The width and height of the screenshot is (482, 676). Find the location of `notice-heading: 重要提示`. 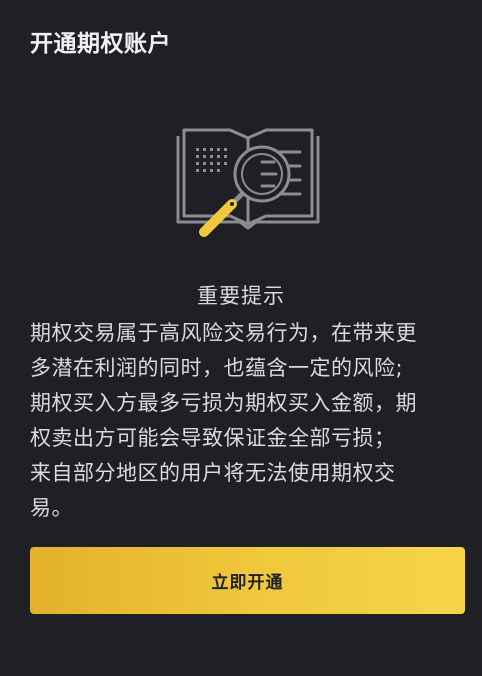

notice-heading: 重要提示 is located at coordinates (241, 296).